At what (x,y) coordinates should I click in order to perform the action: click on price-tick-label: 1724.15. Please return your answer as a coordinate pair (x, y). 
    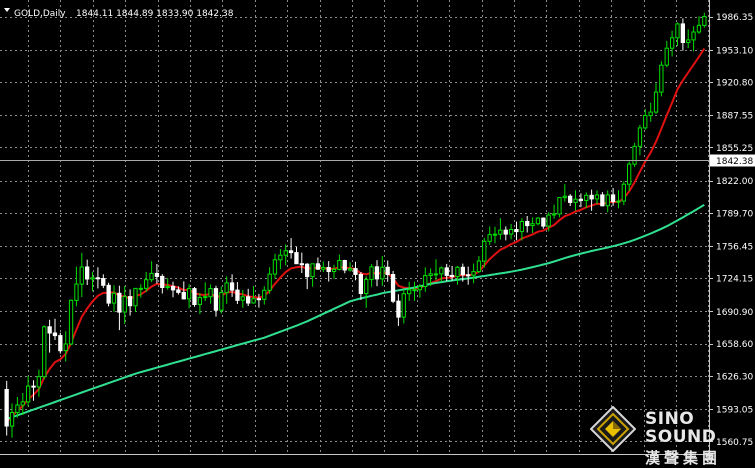
    Looking at the image, I should click on (734, 280).